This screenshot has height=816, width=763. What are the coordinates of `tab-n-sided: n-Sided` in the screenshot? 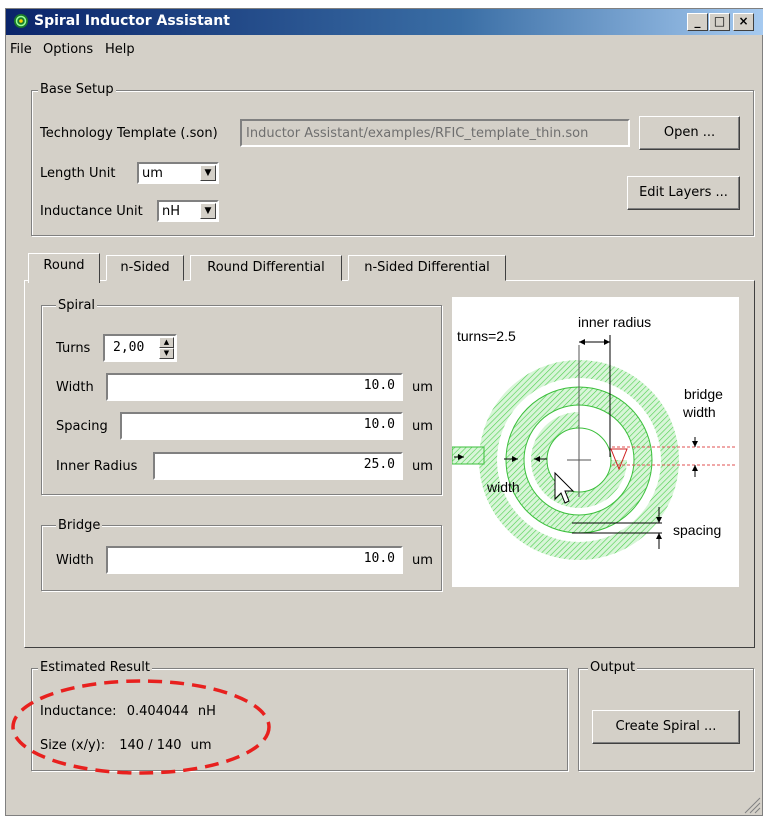 It's located at (145, 268).